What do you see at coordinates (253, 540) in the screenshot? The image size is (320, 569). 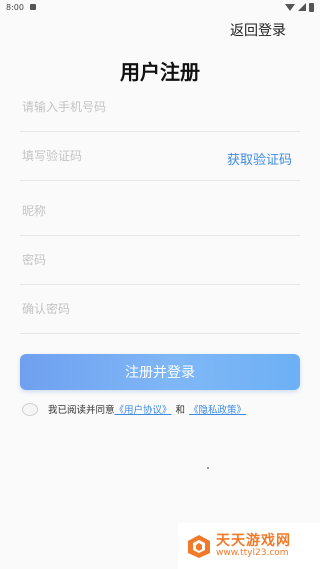 I see `watermark-title: 天天游戏网` at bounding box center [253, 540].